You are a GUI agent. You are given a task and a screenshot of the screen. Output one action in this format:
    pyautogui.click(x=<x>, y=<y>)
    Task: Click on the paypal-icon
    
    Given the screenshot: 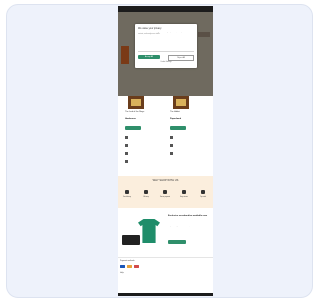 What is the action you would take?
    pyautogui.click(x=136, y=266)
    